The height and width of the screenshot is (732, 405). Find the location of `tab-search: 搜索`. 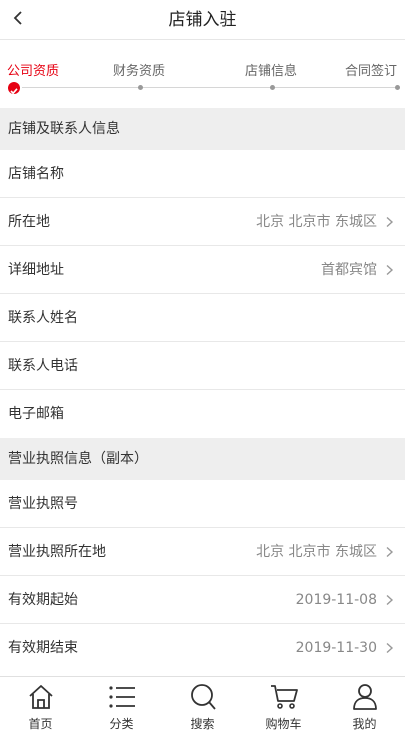

tab-search: 搜索 is located at coordinates (202, 704).